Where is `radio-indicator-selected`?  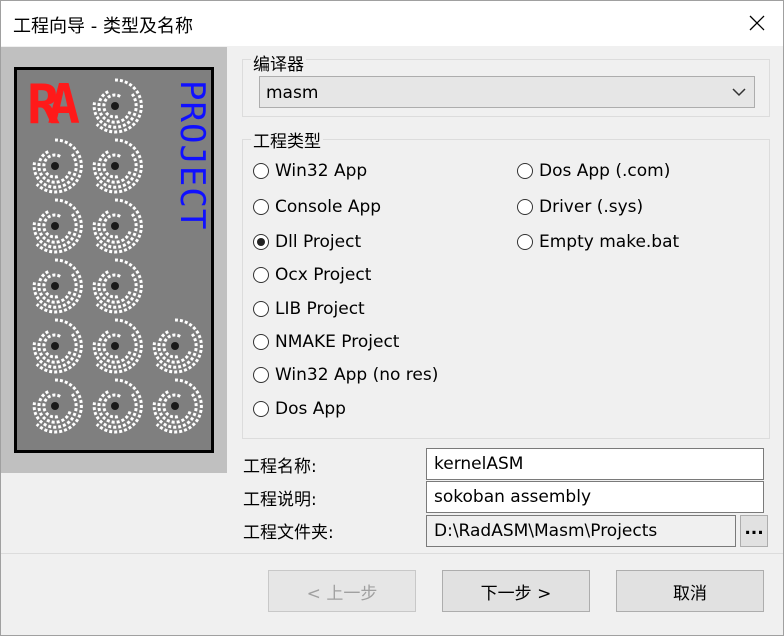 radio-indicator-selected is located at coordinates (261, 242).